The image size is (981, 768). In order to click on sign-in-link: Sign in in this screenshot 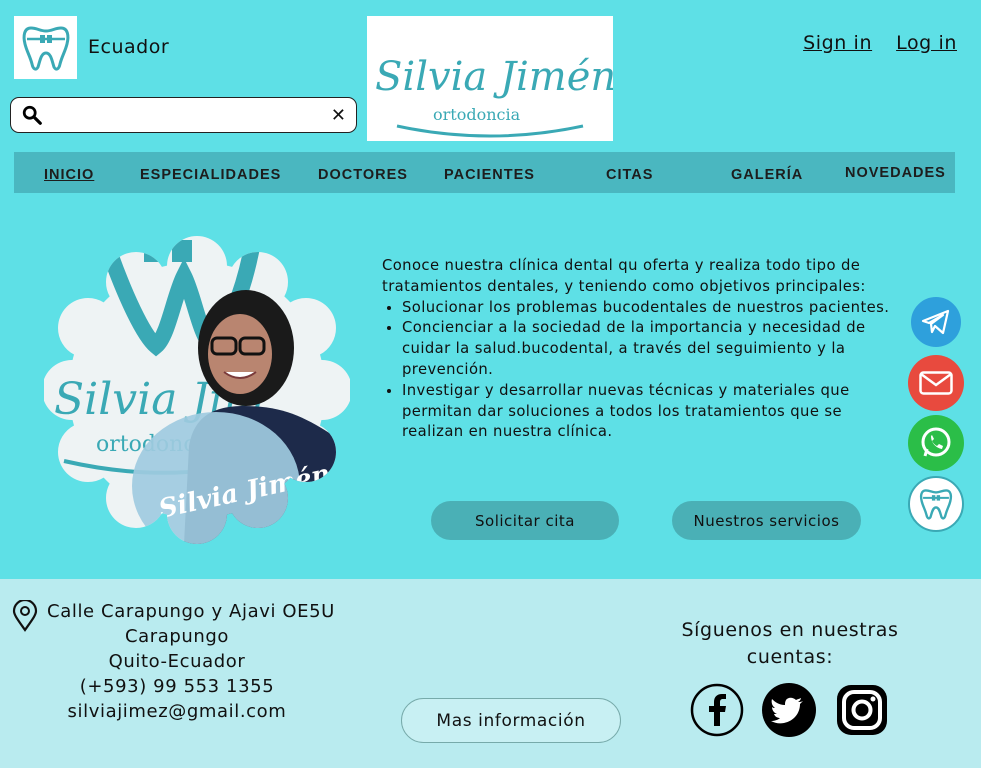, I will do `click(837, 43)`.